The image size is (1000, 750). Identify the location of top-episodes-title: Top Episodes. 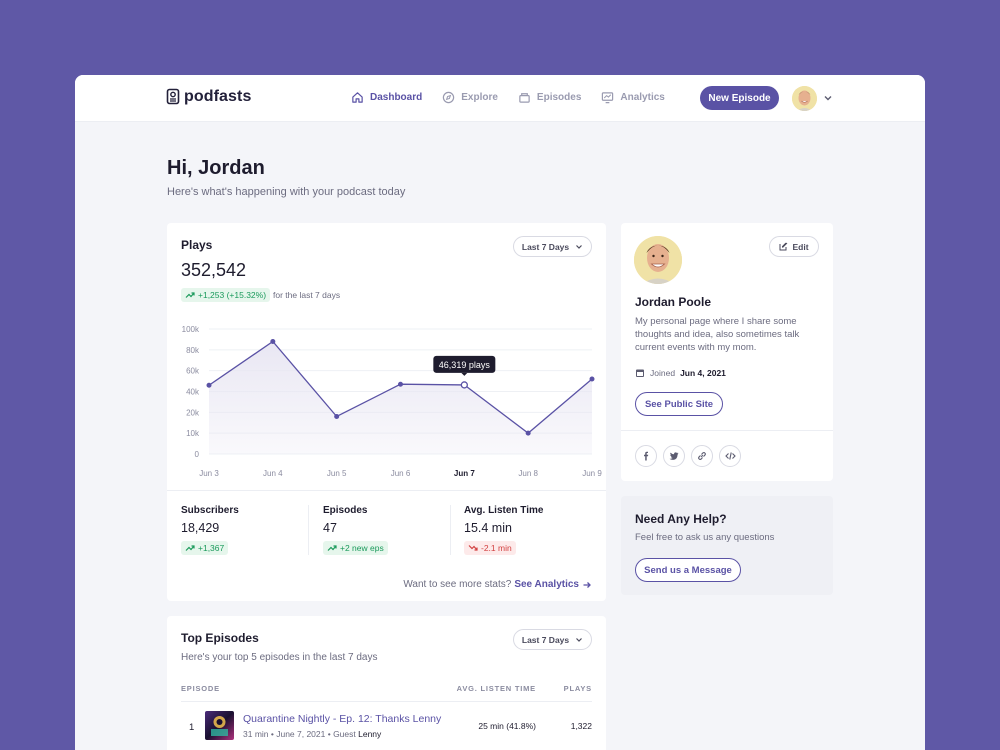
(220, 638).